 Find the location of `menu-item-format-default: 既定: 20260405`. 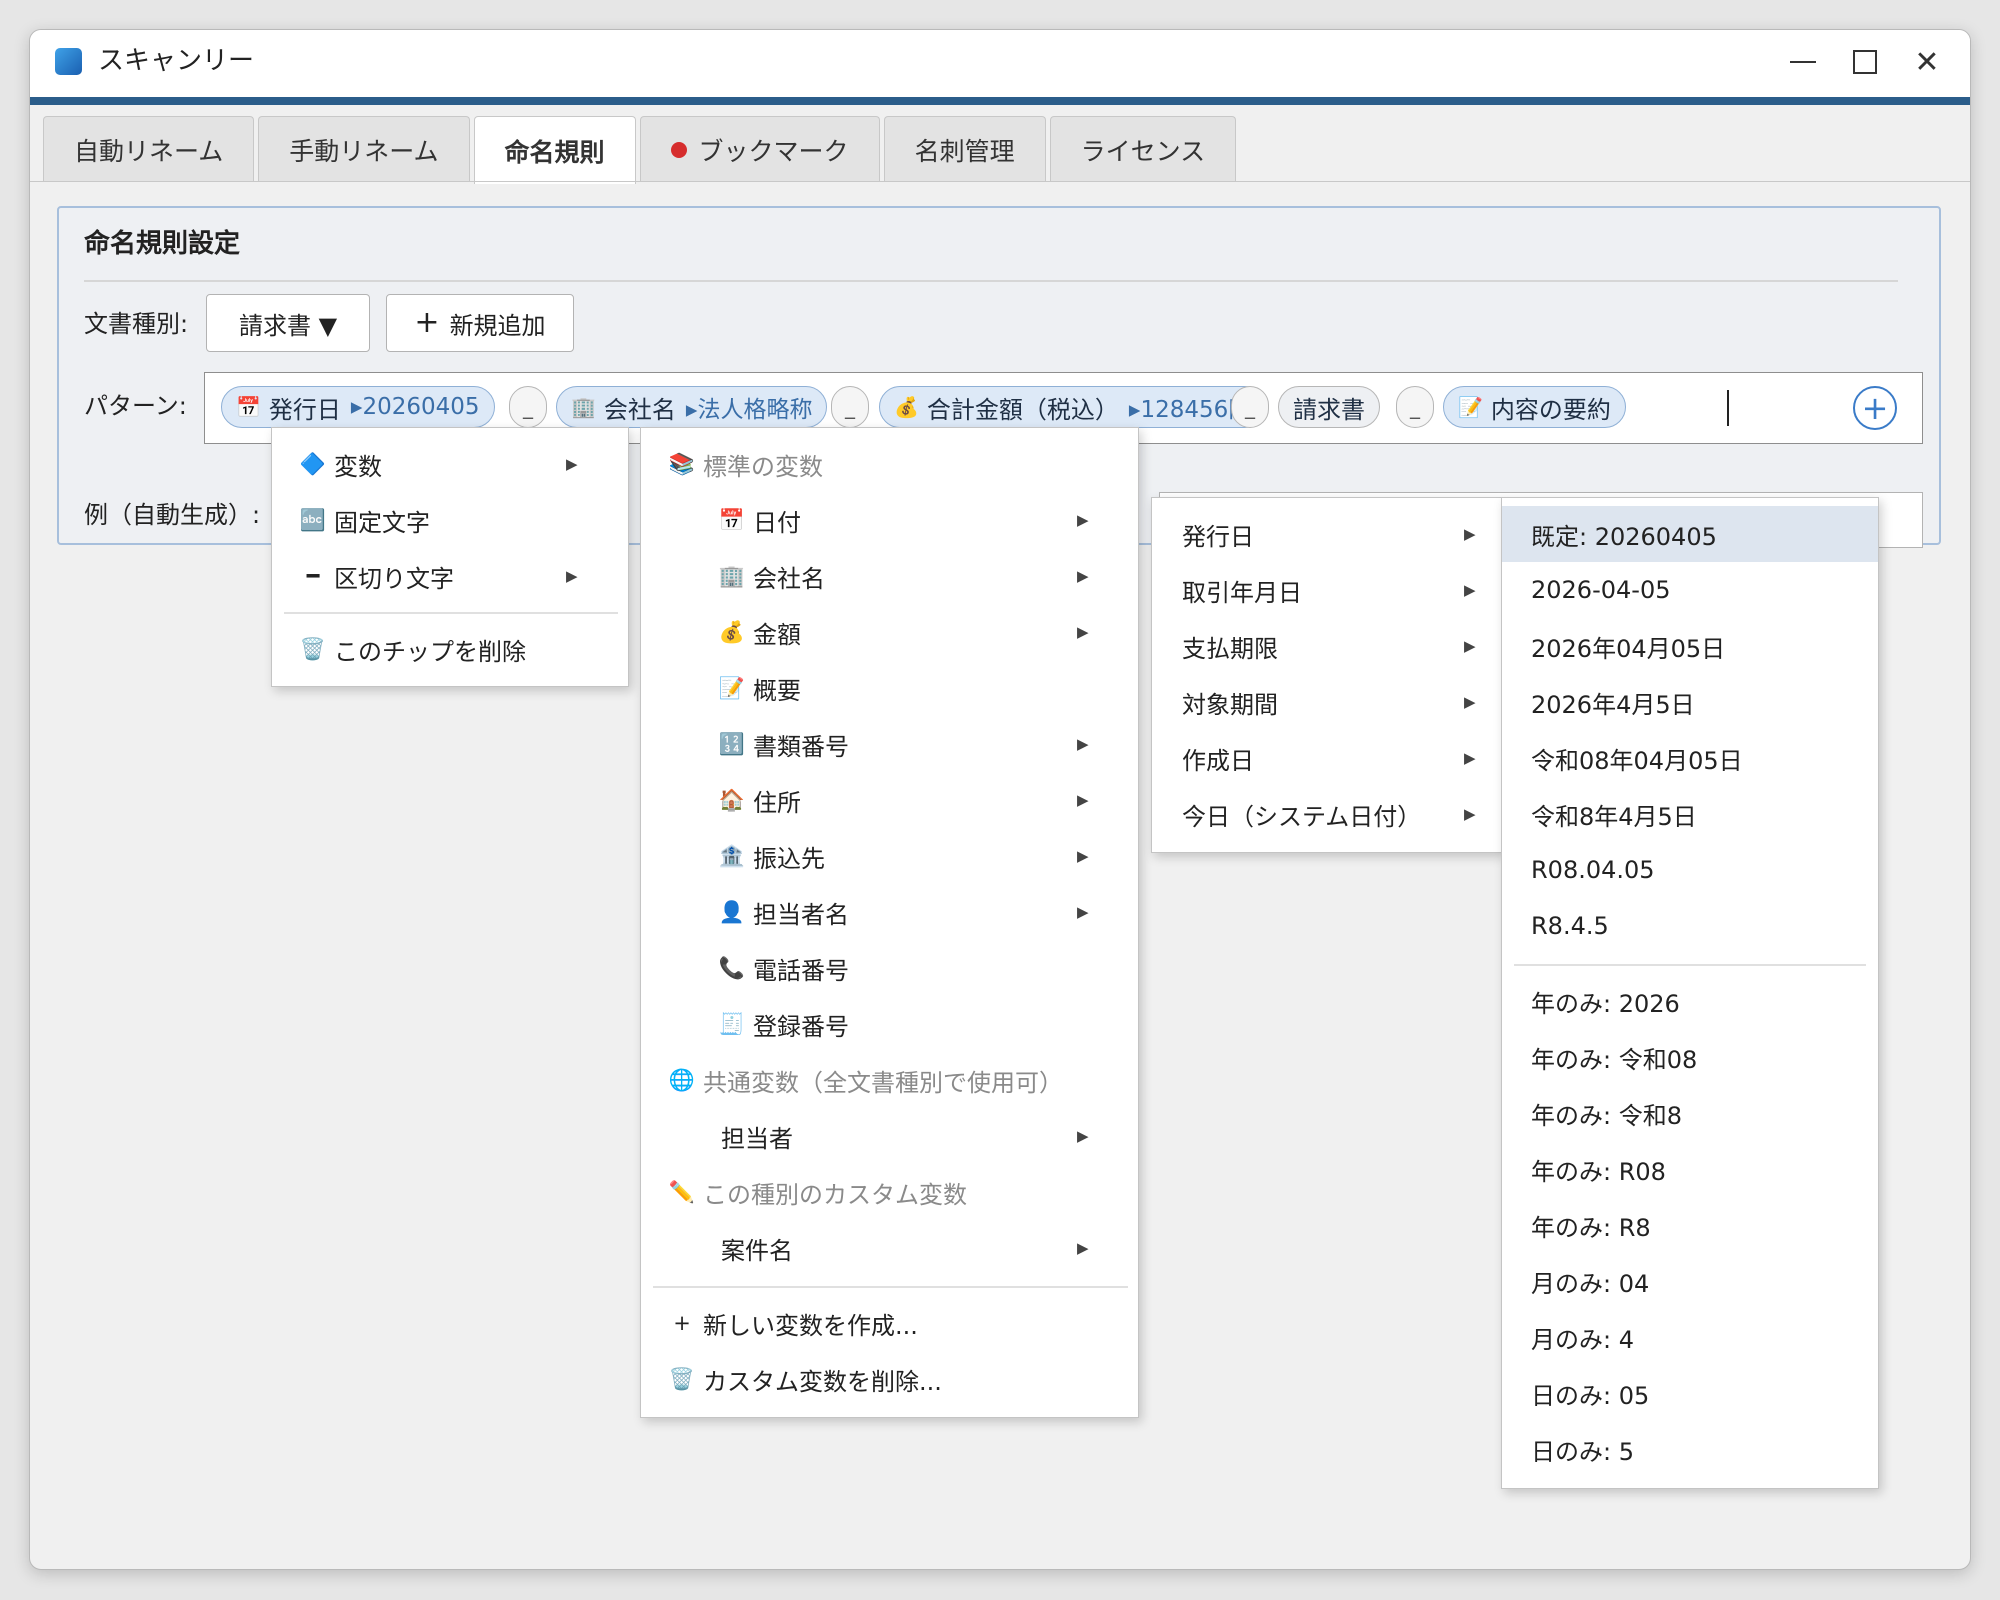

menu-item-format-default: 既定: 20260405 is located at coordinates (1690, 534).